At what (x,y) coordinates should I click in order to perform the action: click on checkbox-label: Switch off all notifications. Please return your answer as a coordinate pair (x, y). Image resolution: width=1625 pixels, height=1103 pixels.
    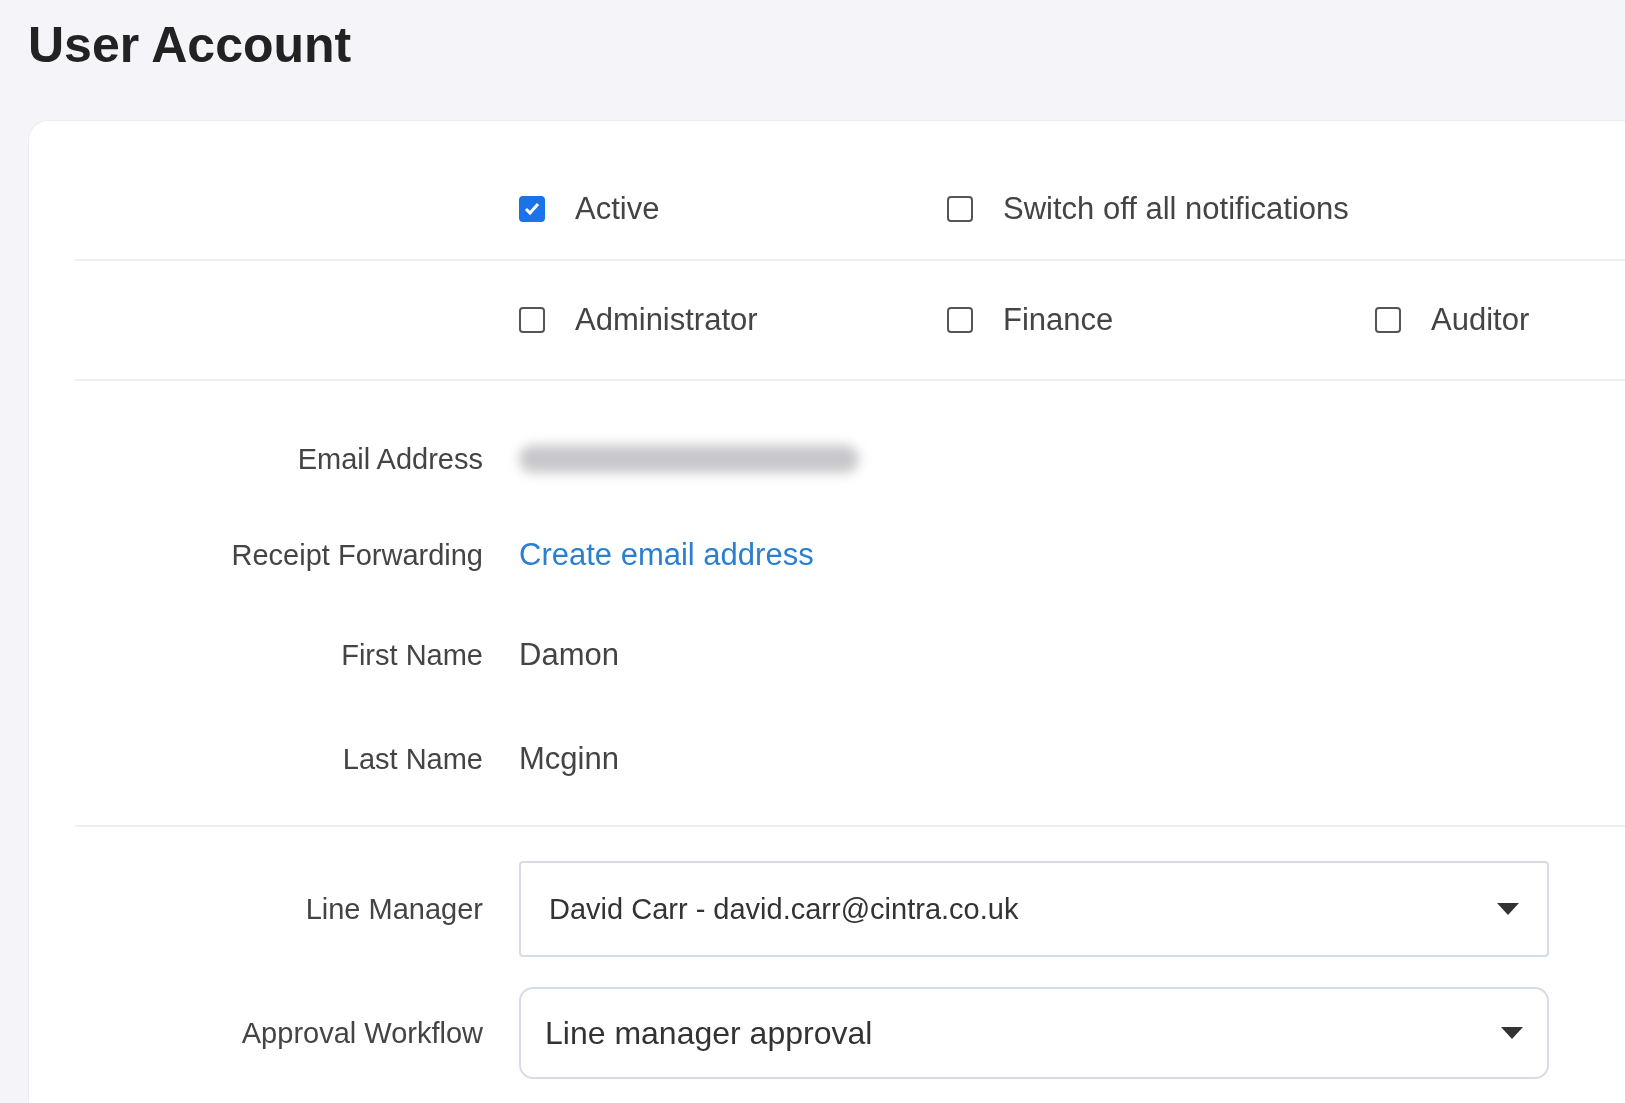
    Looking at the image, I should click on (1176, 209).